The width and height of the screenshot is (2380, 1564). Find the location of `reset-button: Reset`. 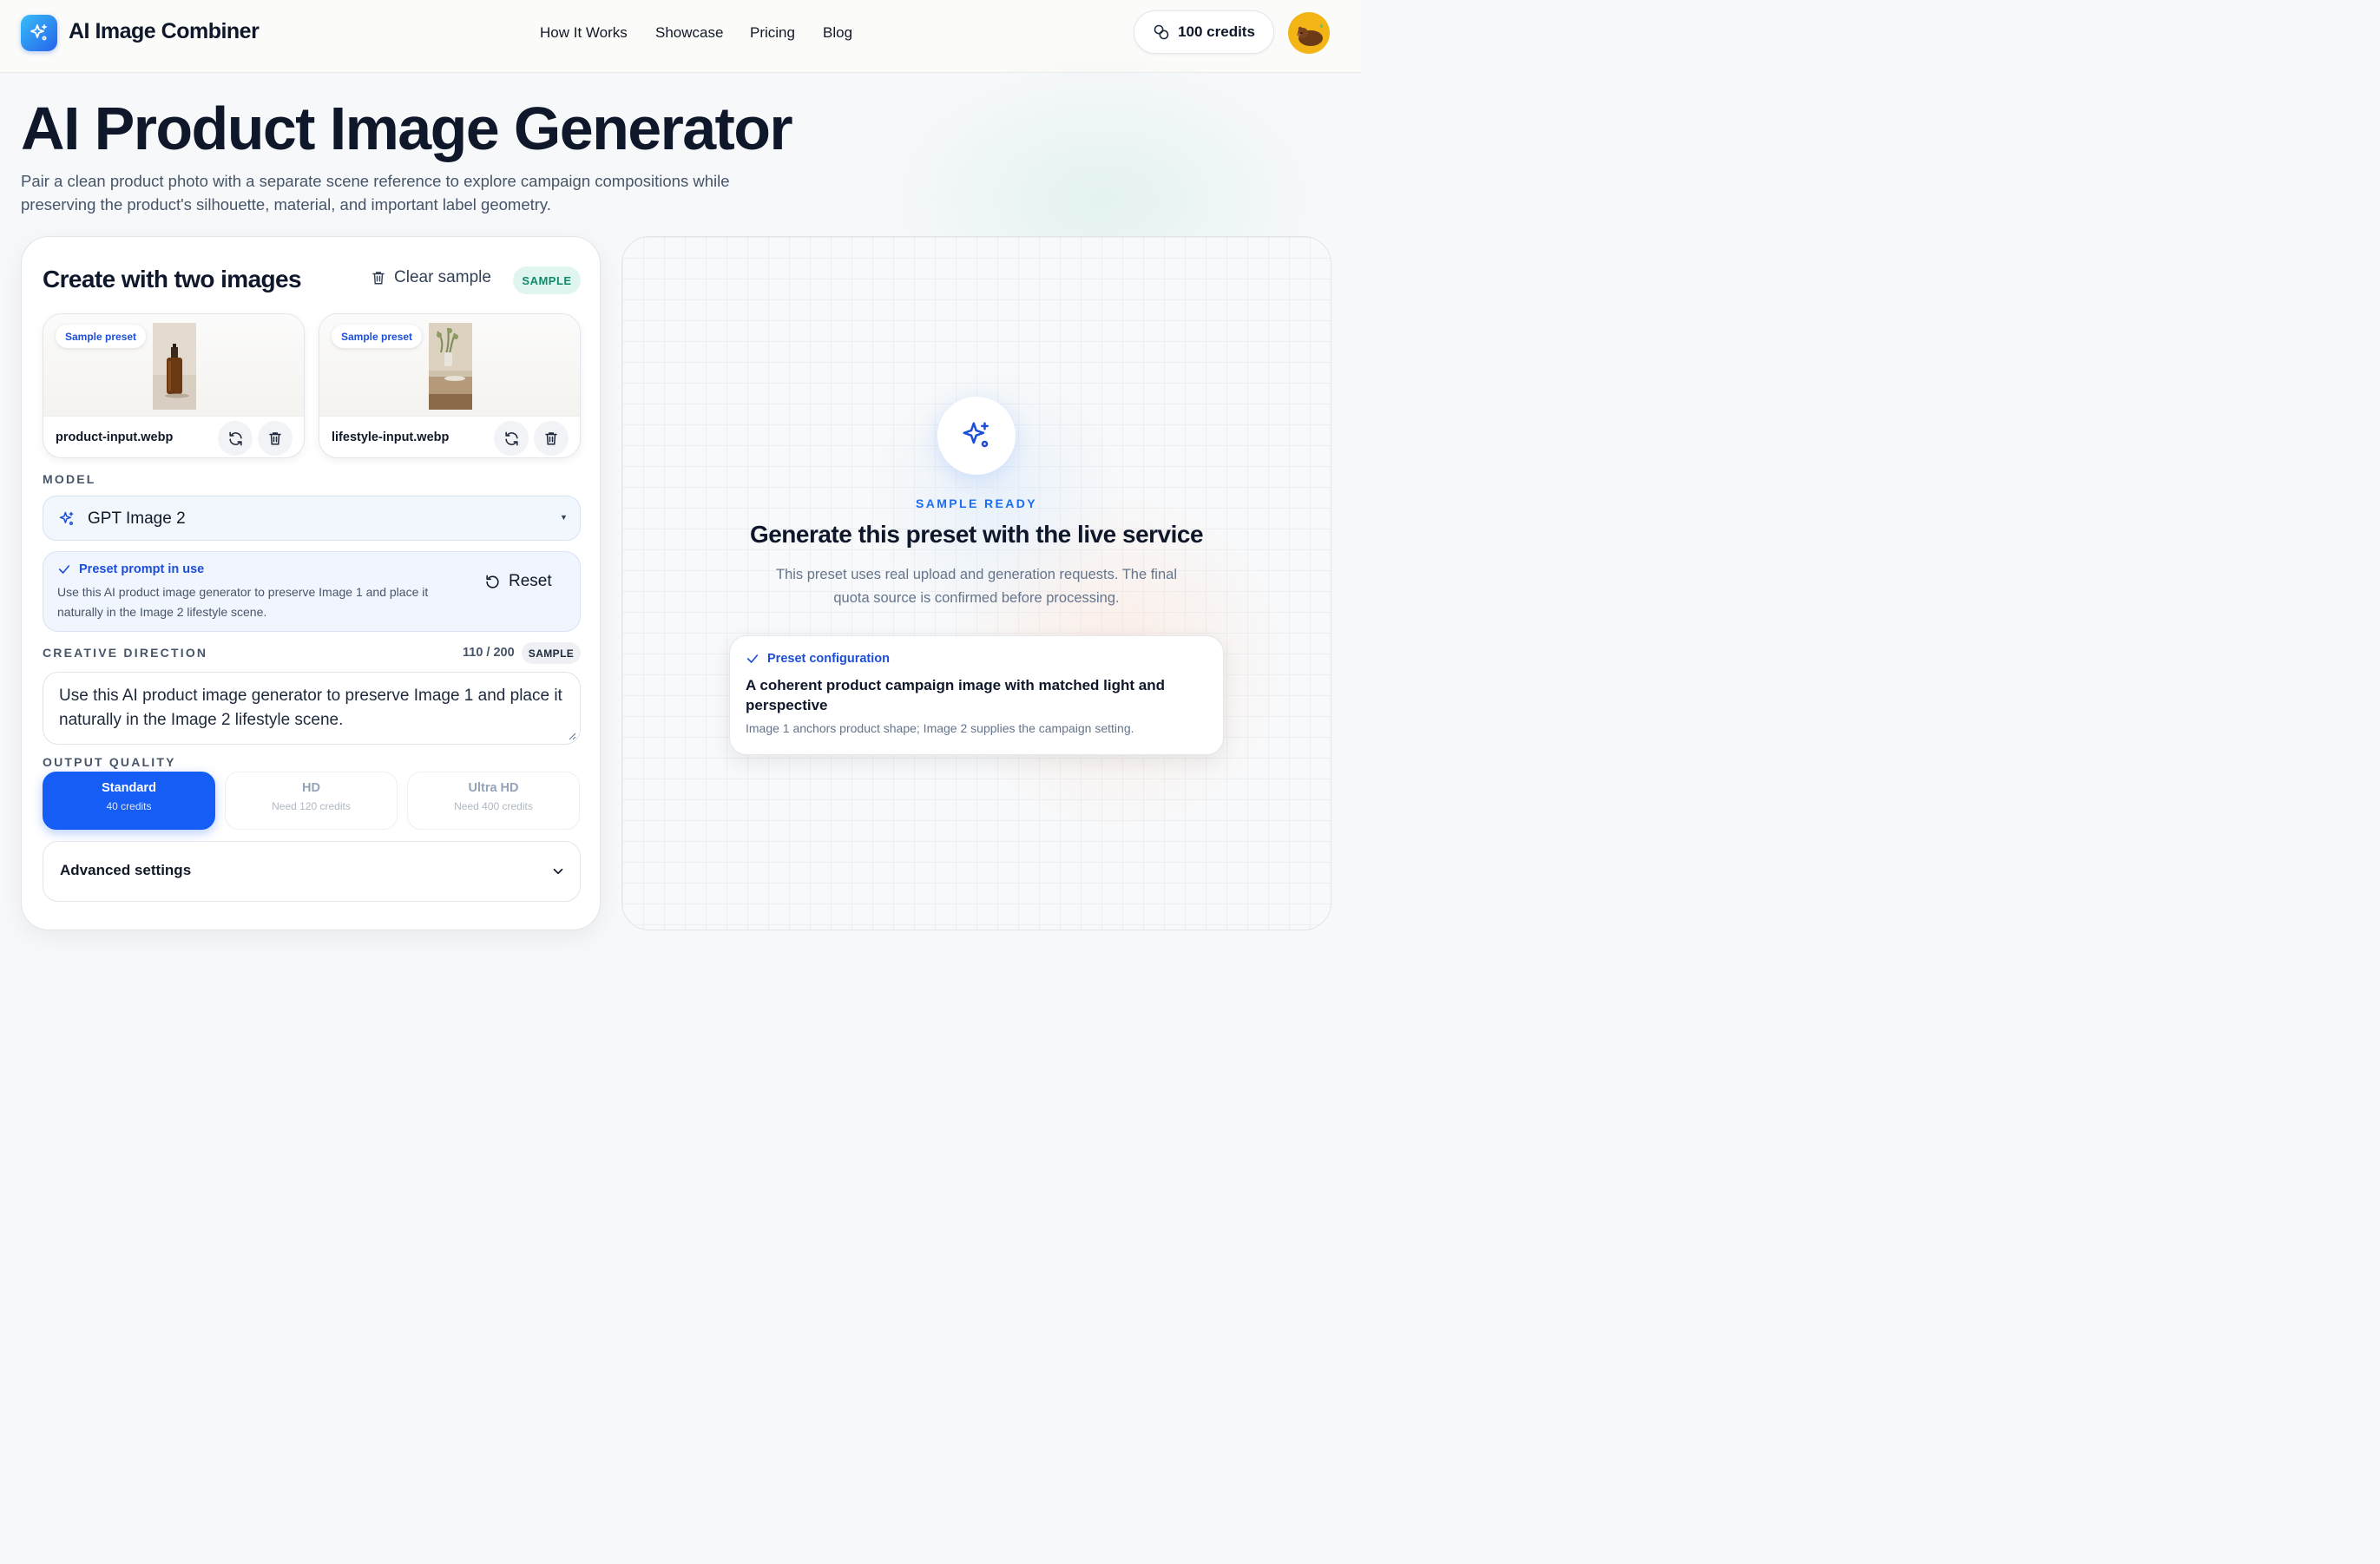

reset-button: Reset is located at coordinates (518, 581).